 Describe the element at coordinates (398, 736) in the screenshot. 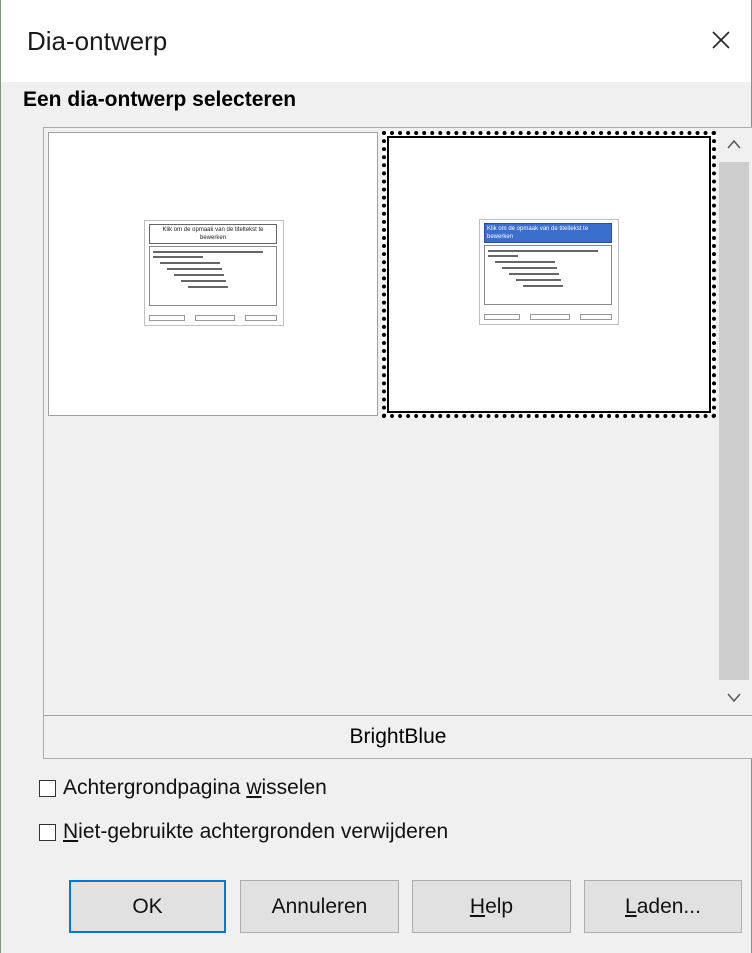

I see `selected-design-name: BrightBlue` at that location.